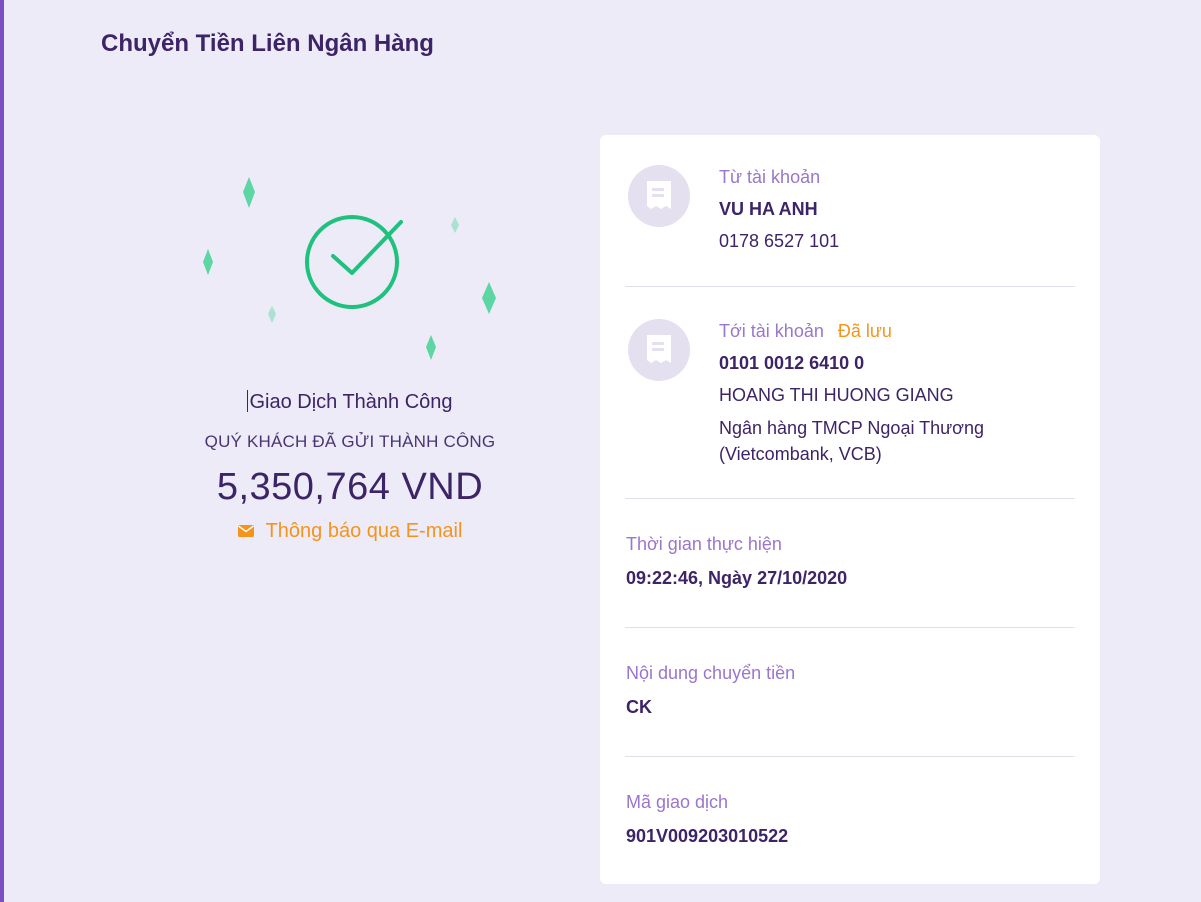 The width and height of the screenshot is (1201, 902). Describe the element at coordinates (771, 331) in the screenshot. I see `to-account-label: Tới tài khoản` at that location.